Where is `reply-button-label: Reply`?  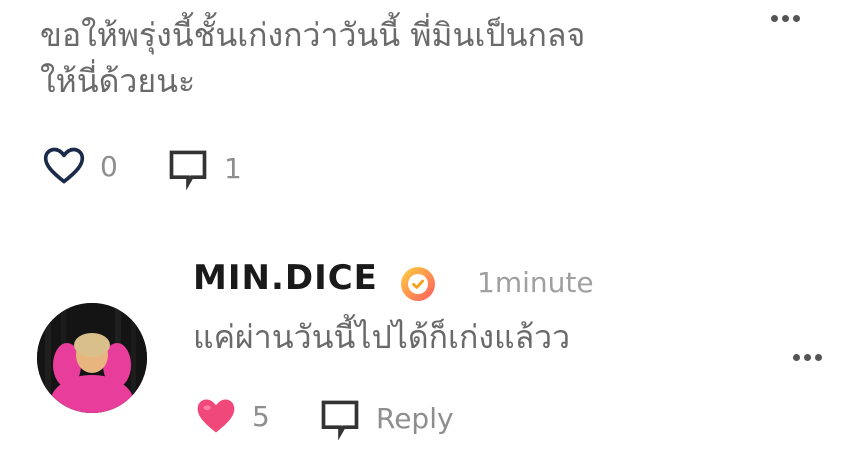
reply-button-label: Reply is located at coordinates (415, 418).